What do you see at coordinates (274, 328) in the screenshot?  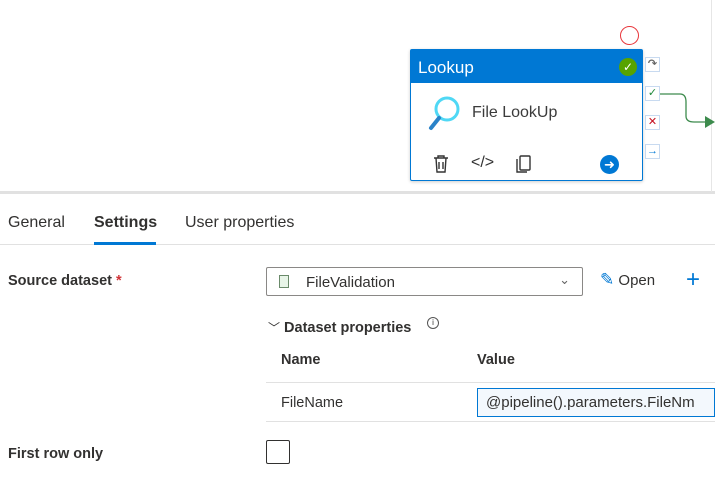 I see `chevron-down-icon: ﹀` at bounding box center [274, 328].